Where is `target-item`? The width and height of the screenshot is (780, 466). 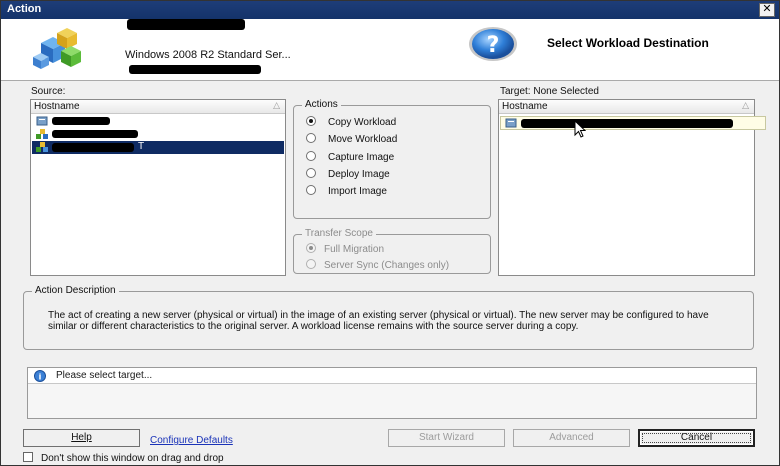
target-item is located at coordinates (633, 127).